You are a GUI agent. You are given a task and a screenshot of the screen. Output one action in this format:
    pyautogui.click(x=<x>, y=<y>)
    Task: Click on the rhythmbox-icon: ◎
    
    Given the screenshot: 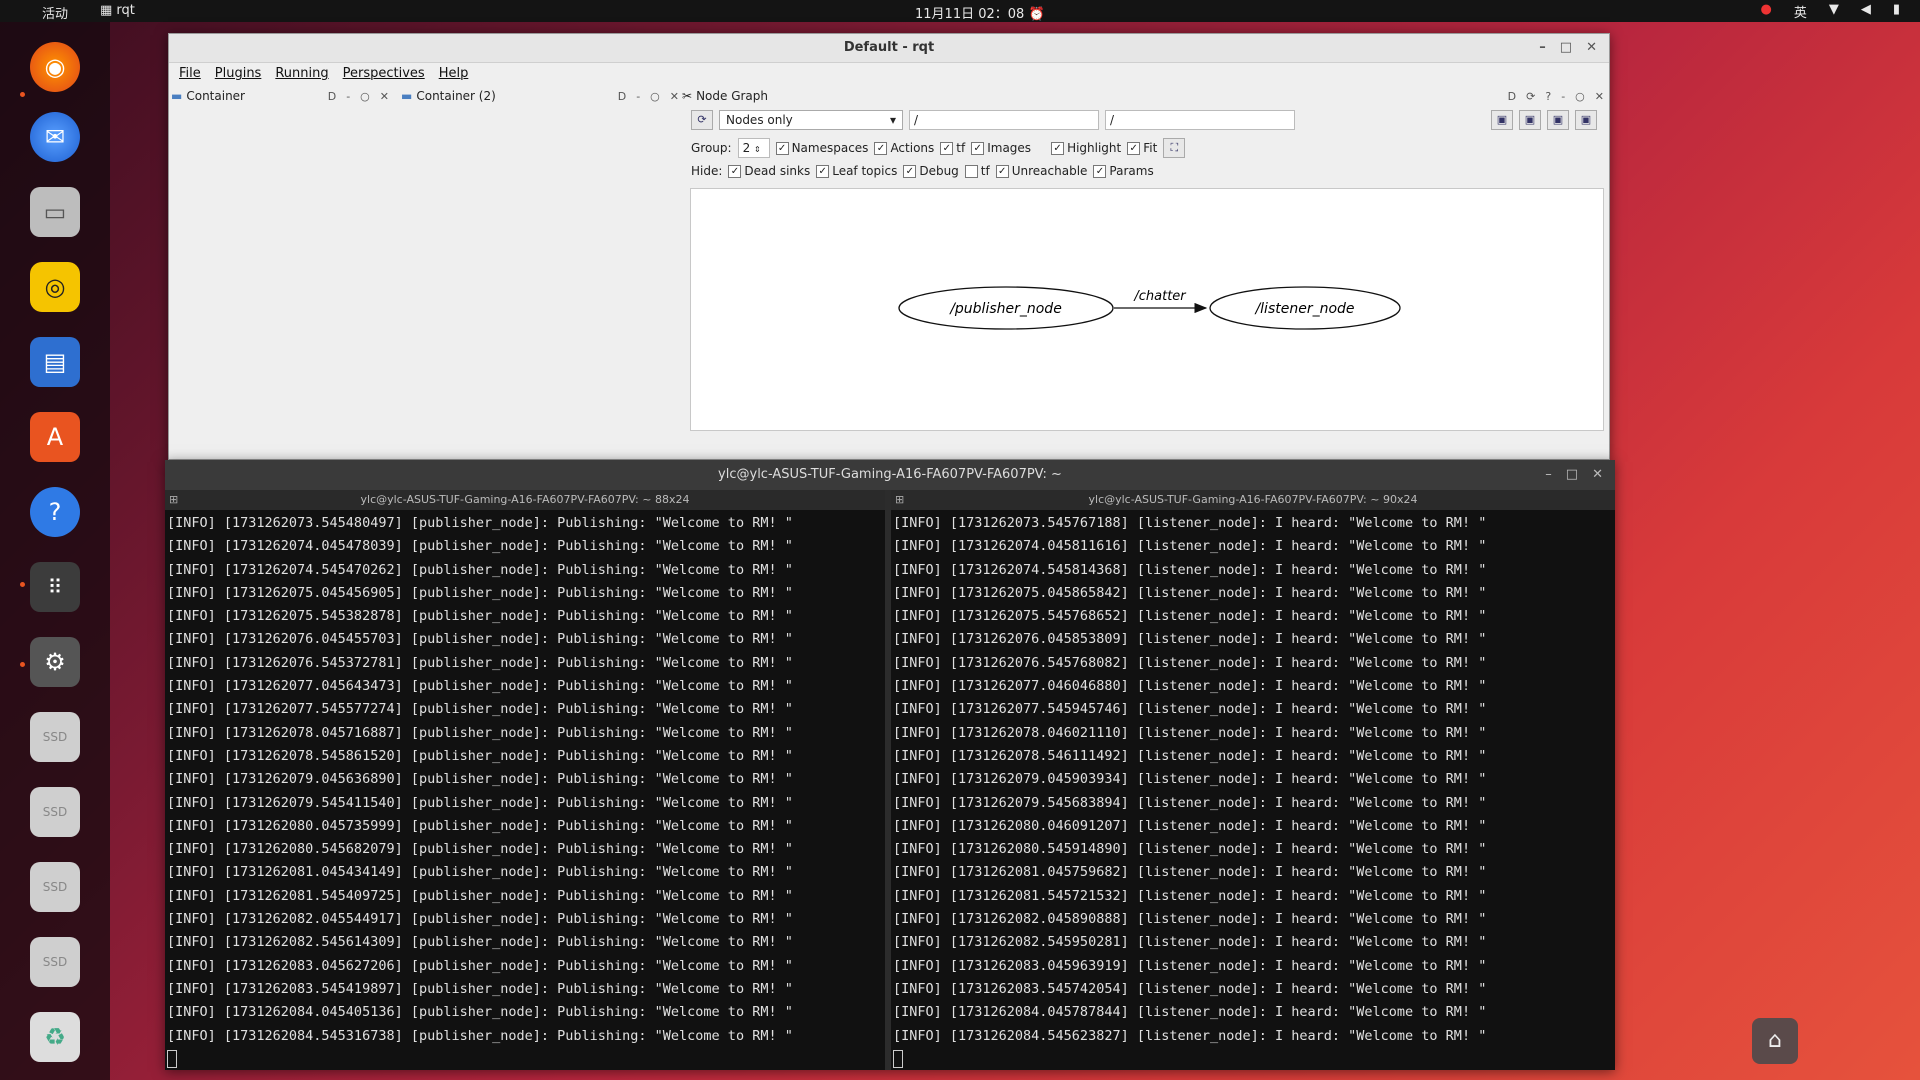 What is the action you would take?
    pyautogui.click(x=55, y=287)
    